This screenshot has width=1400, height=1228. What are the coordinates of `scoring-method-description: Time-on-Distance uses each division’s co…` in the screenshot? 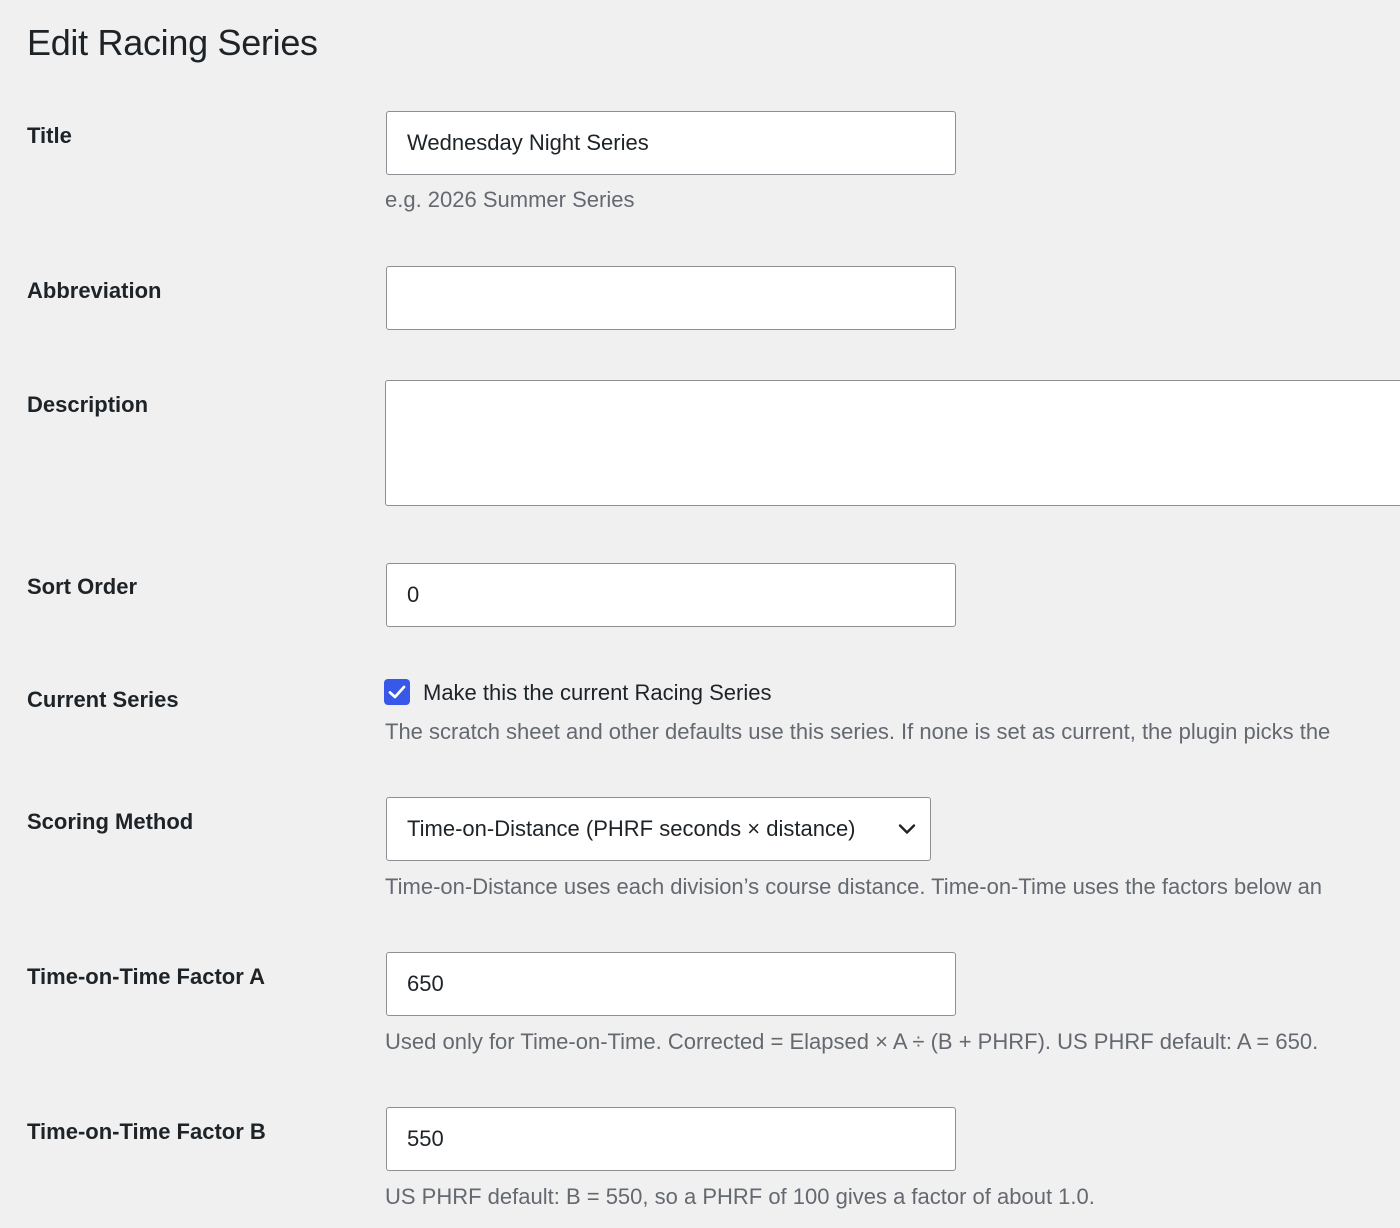 It's located at (854, 886).